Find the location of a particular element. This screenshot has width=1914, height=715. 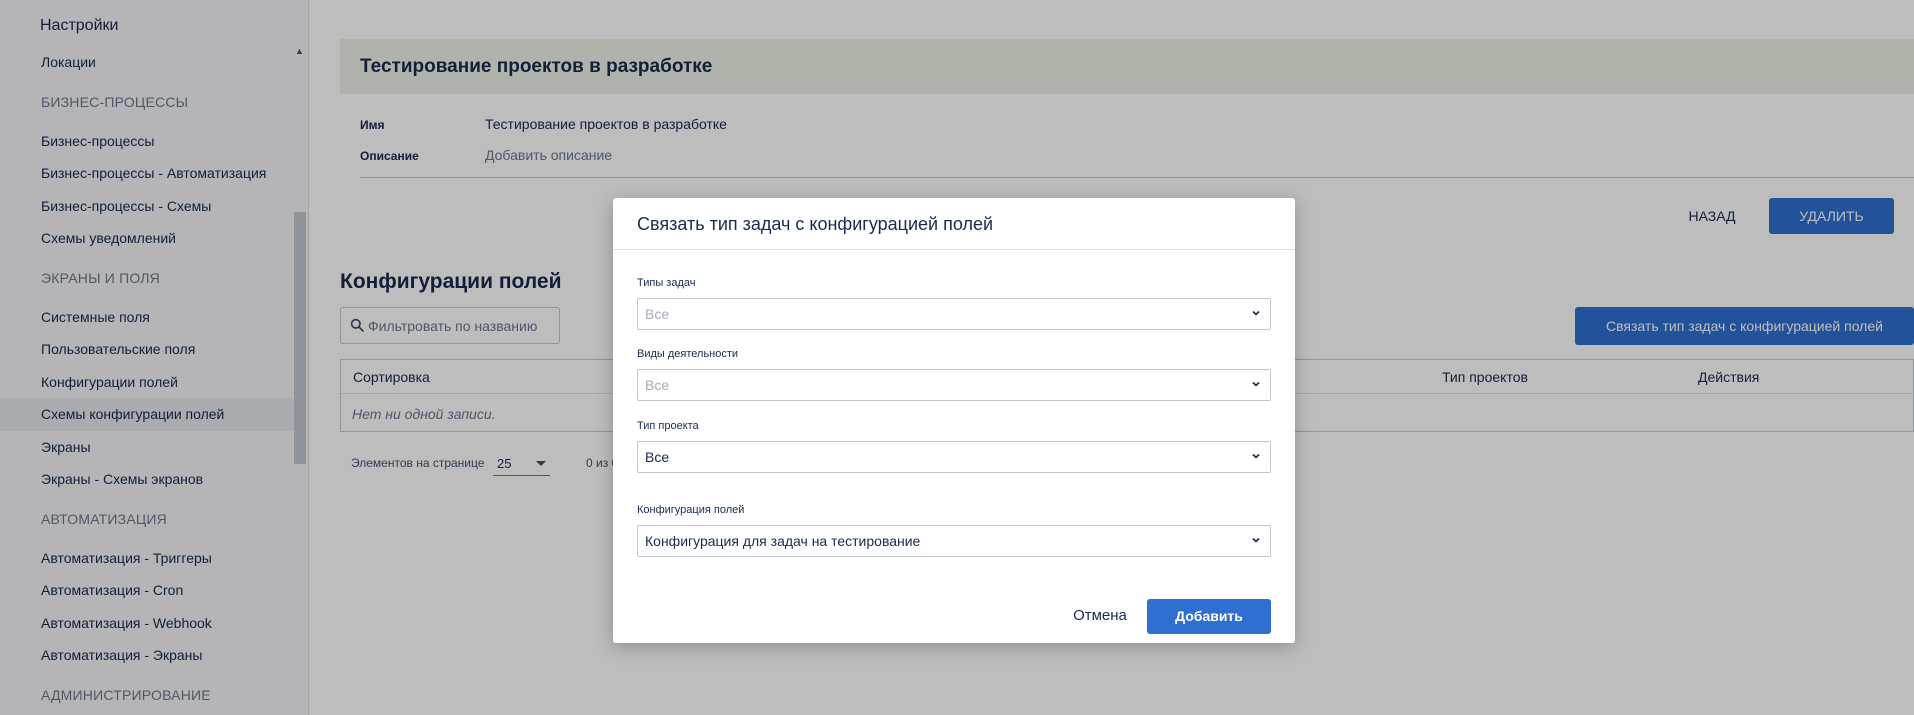

add-button: Добавить is located at coordinates (1209, 616).